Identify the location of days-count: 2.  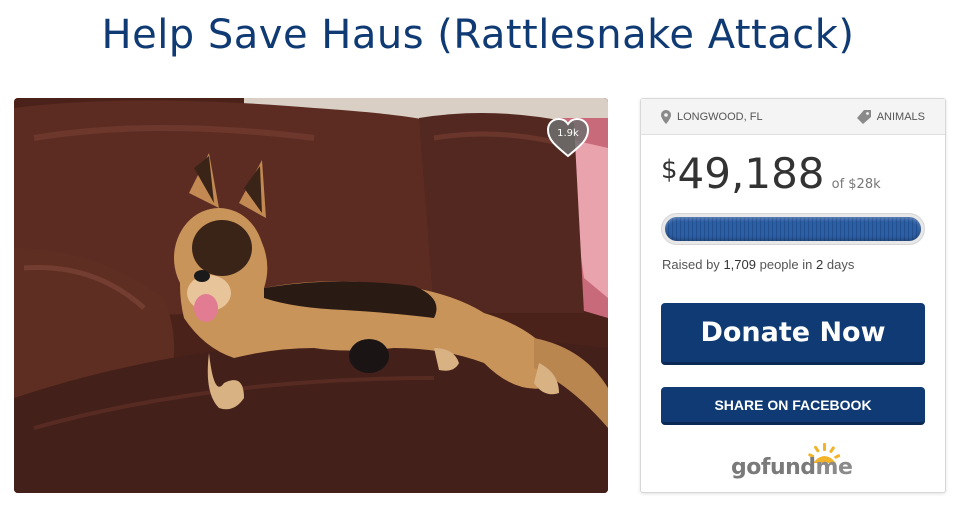
(820, 264).